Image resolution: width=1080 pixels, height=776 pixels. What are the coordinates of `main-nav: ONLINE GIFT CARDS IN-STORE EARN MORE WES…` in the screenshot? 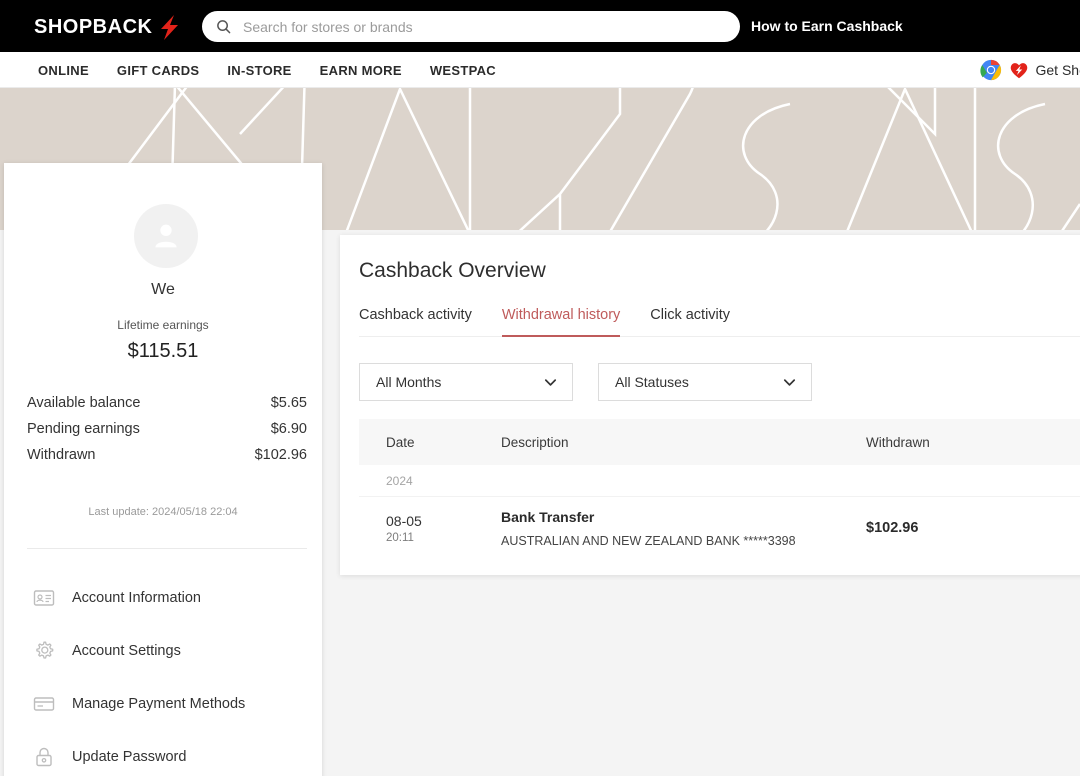 It's located at (540, 70).